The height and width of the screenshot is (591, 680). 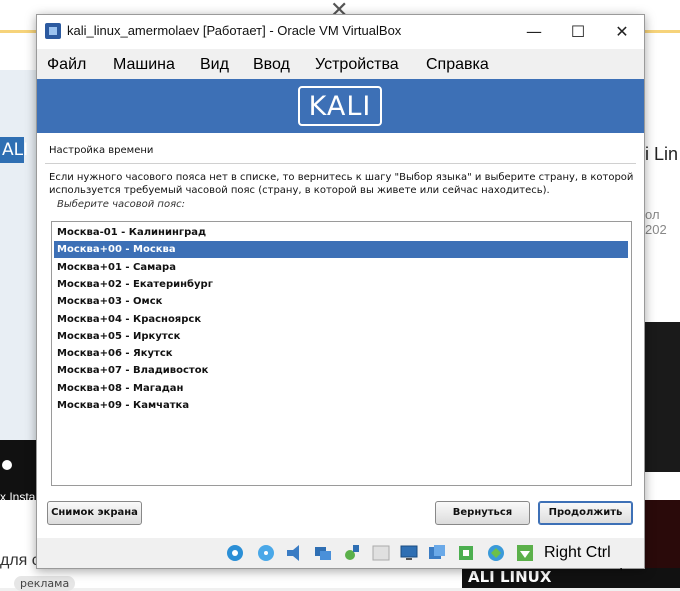 What do you see at coordinates (662, 154) in the screenshot?
I see `background-right-title: i Lin` at bounding box center [662, 154].